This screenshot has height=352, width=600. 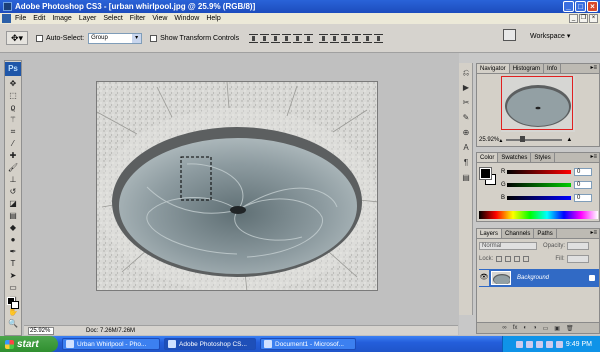 I want to click on shape-tool-icon: ▭, so click(x=13, y=287).